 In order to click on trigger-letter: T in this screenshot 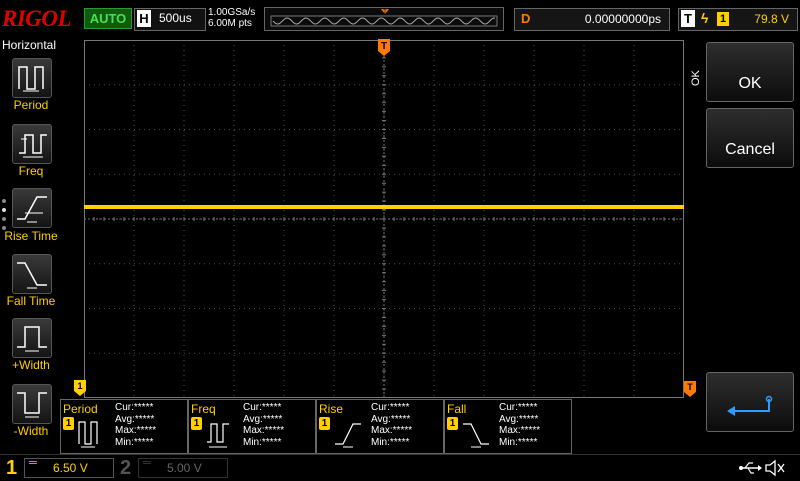, I will do `click(688, 18)`.